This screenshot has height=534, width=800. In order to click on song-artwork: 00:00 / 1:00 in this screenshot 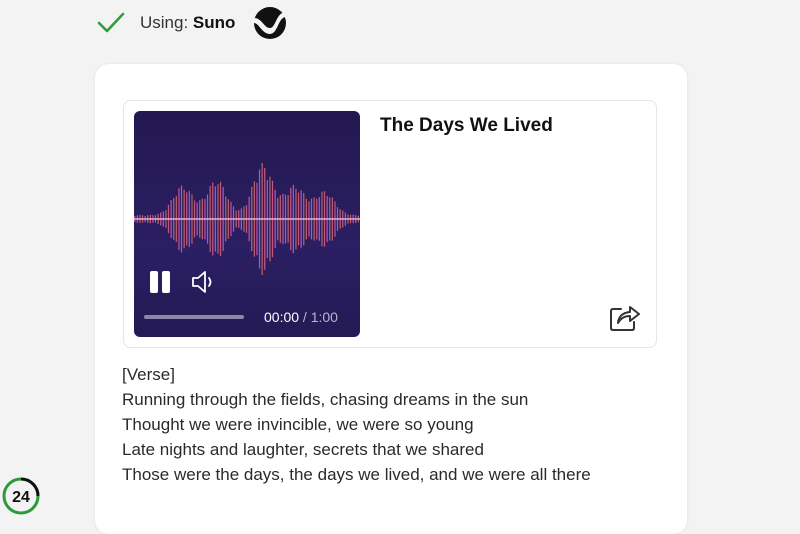, I will do `click(247, 224)`.